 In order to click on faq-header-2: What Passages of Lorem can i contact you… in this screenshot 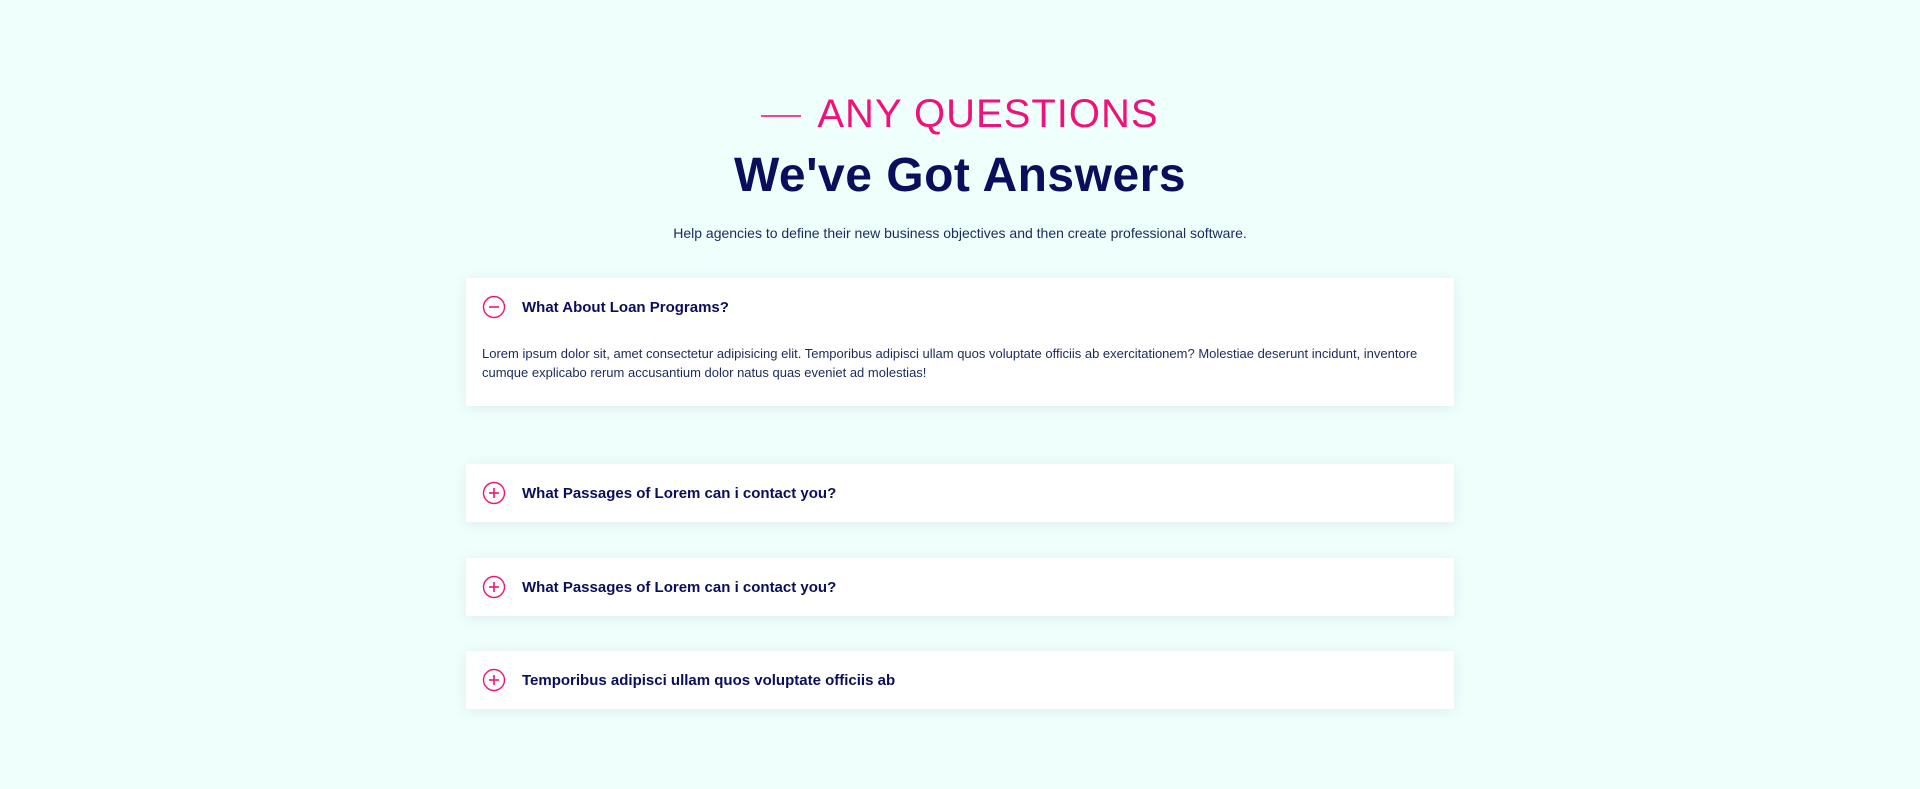, I will do `click(960, 493)`.